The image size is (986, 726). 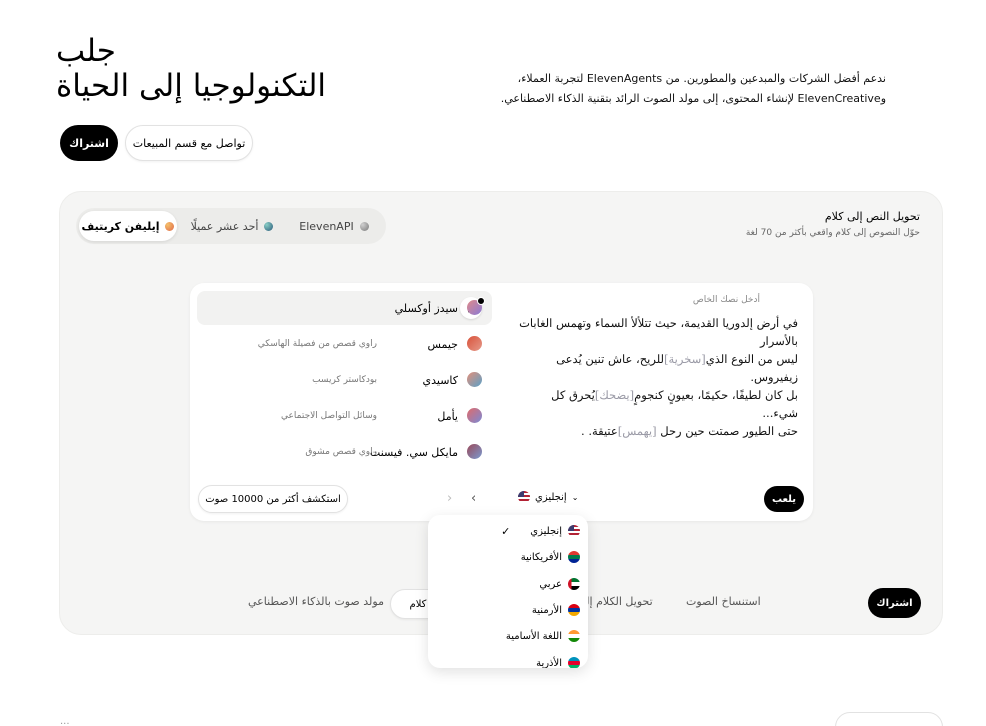 What do you see at coordinates (189, 143) in the screenshot?
I see `contact-sales-button: تواصل مع قسم المبيعات` at bounding box center [189, 143].